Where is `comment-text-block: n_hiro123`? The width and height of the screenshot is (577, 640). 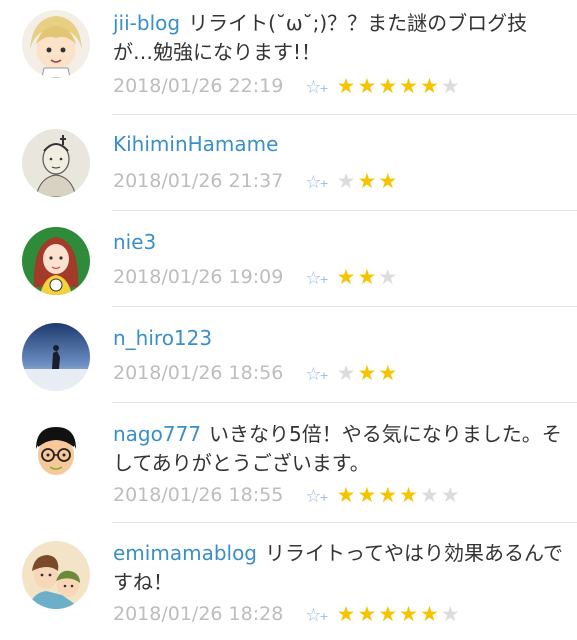 comment-text-block: n_hiro123 is located at coordinates (338, 338).